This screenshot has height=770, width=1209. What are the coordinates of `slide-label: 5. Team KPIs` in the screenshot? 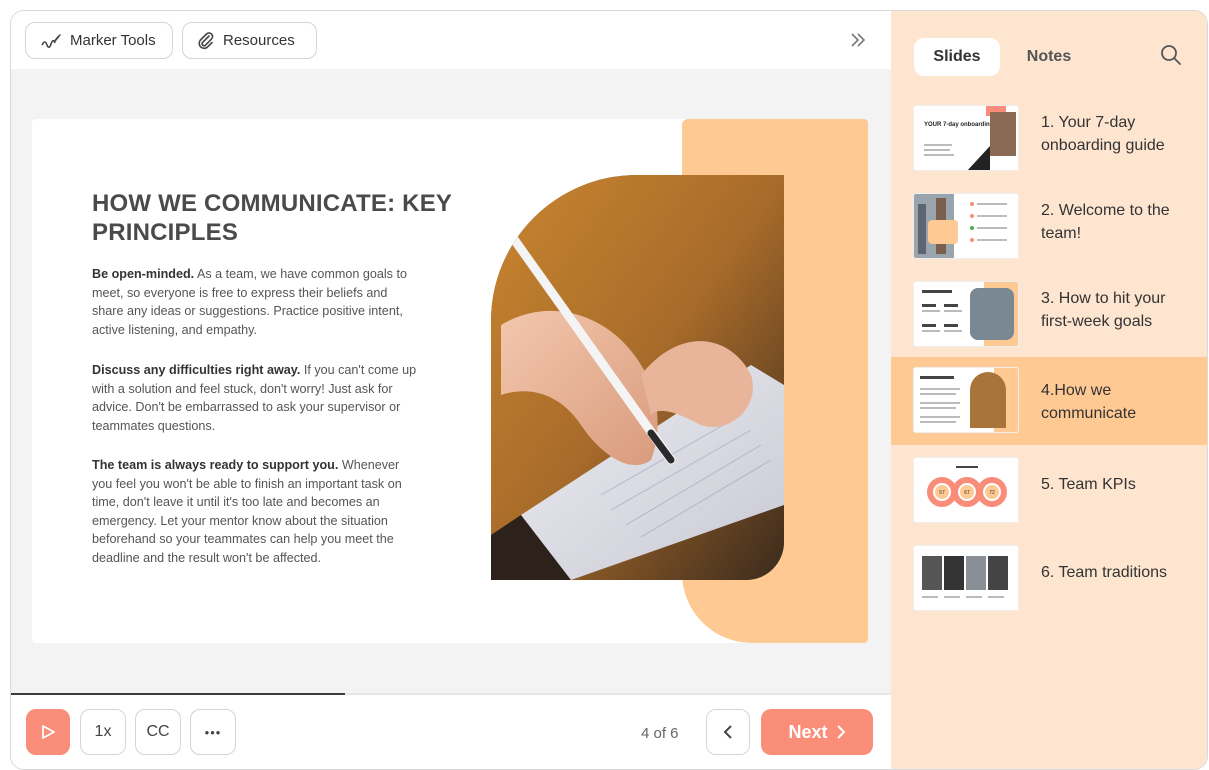 It's located at (1088, 484).